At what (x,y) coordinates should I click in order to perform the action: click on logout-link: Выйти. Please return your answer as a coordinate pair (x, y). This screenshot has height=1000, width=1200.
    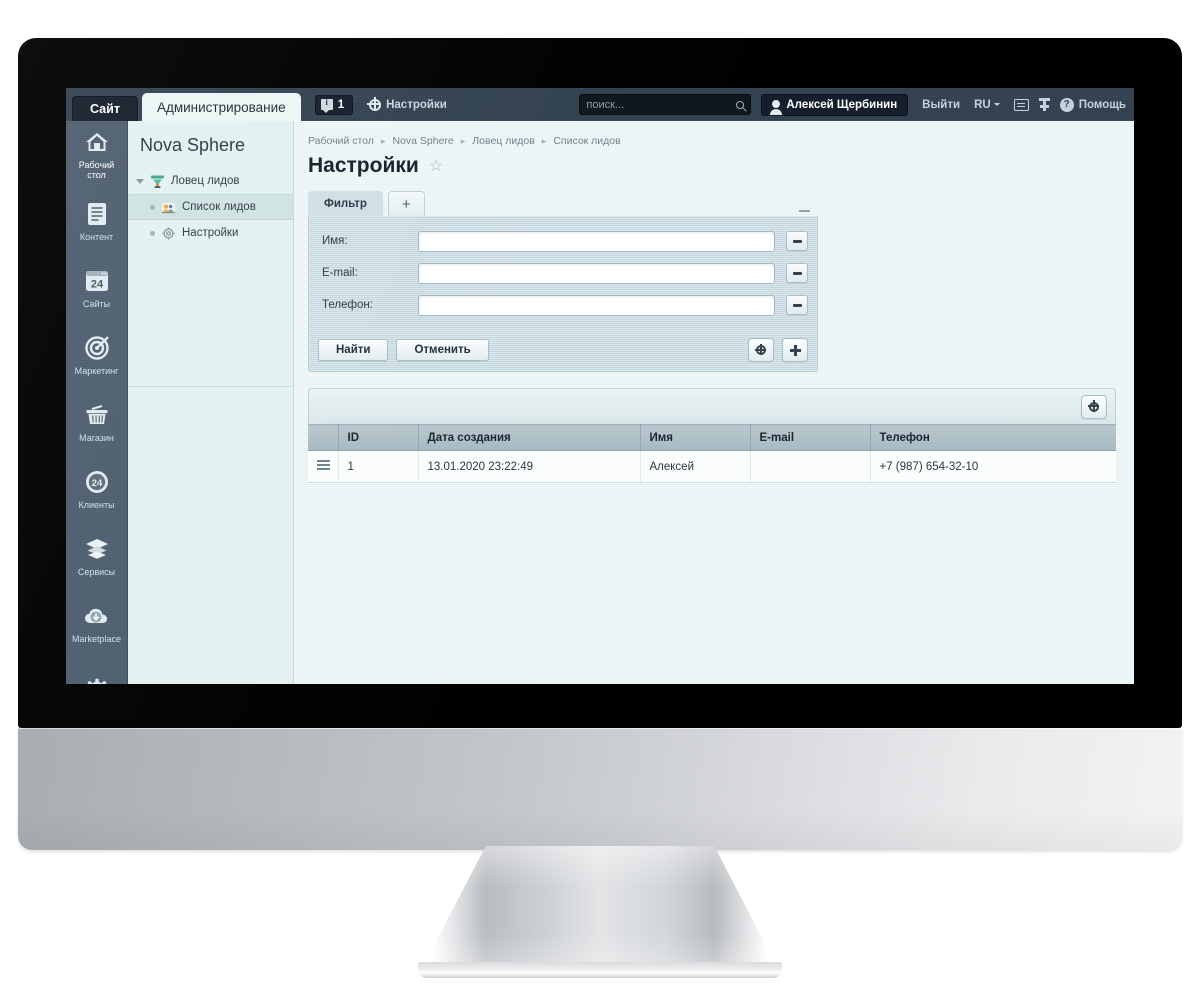
    Looking at the image, I should click on (941, 105).